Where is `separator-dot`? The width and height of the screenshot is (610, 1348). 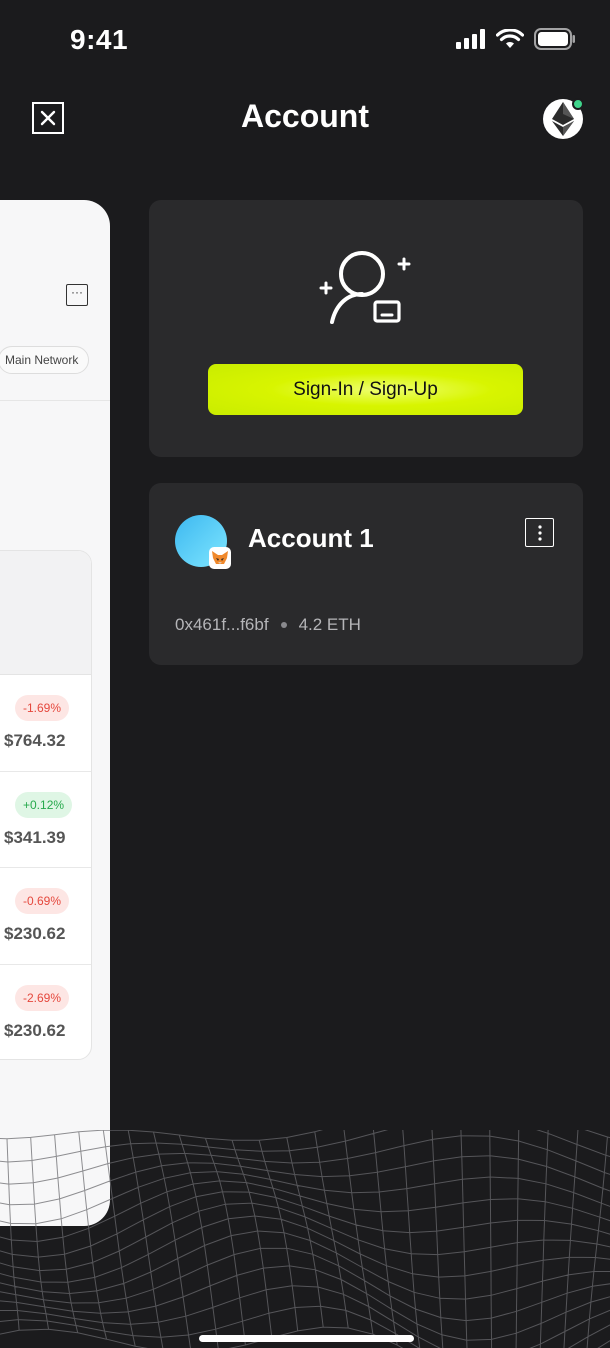
separator-dot is located at coordinates (283, 625).